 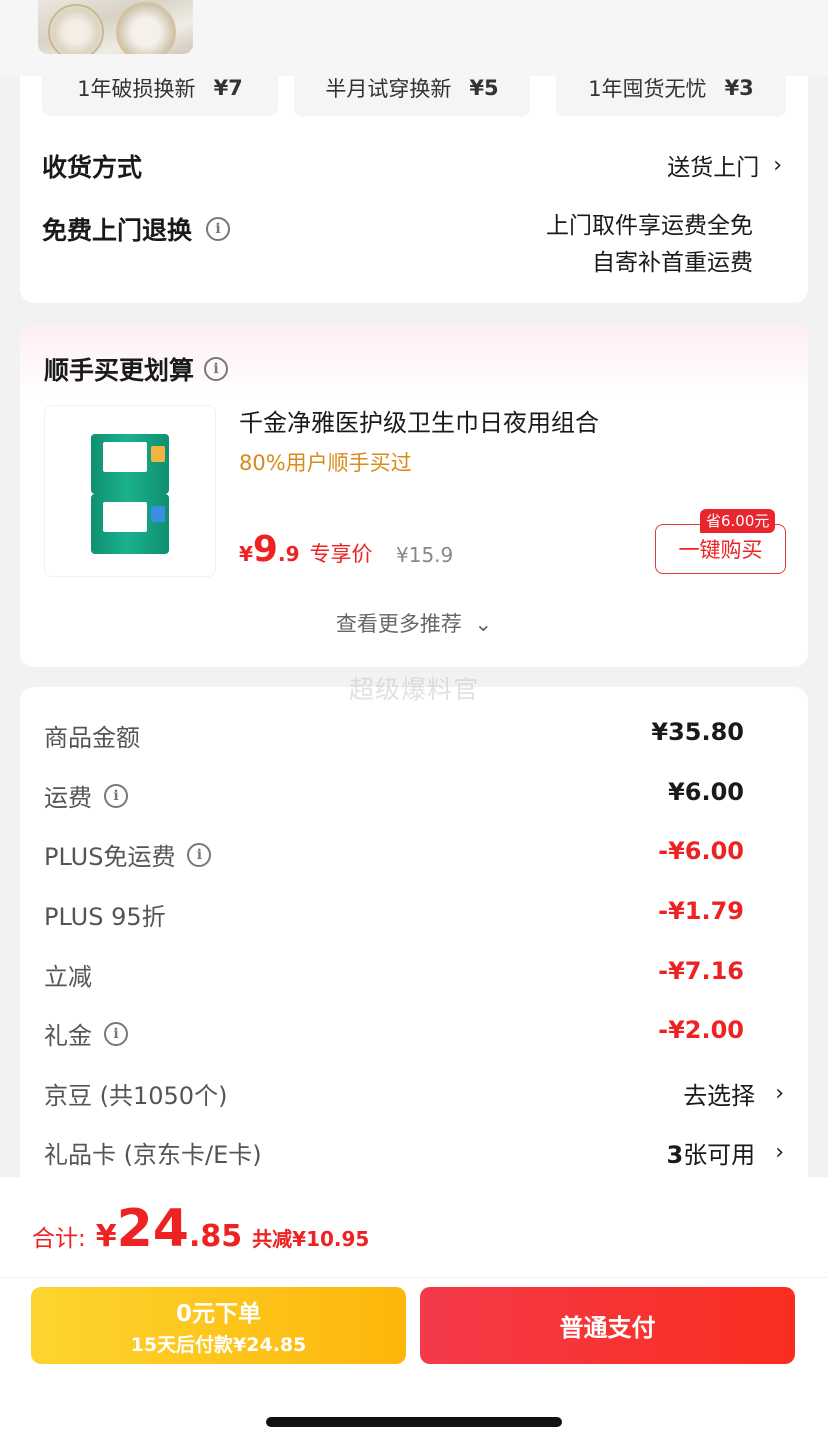 I want to click on chevron-down-icon: ⌄, so click(x=483, y=624).